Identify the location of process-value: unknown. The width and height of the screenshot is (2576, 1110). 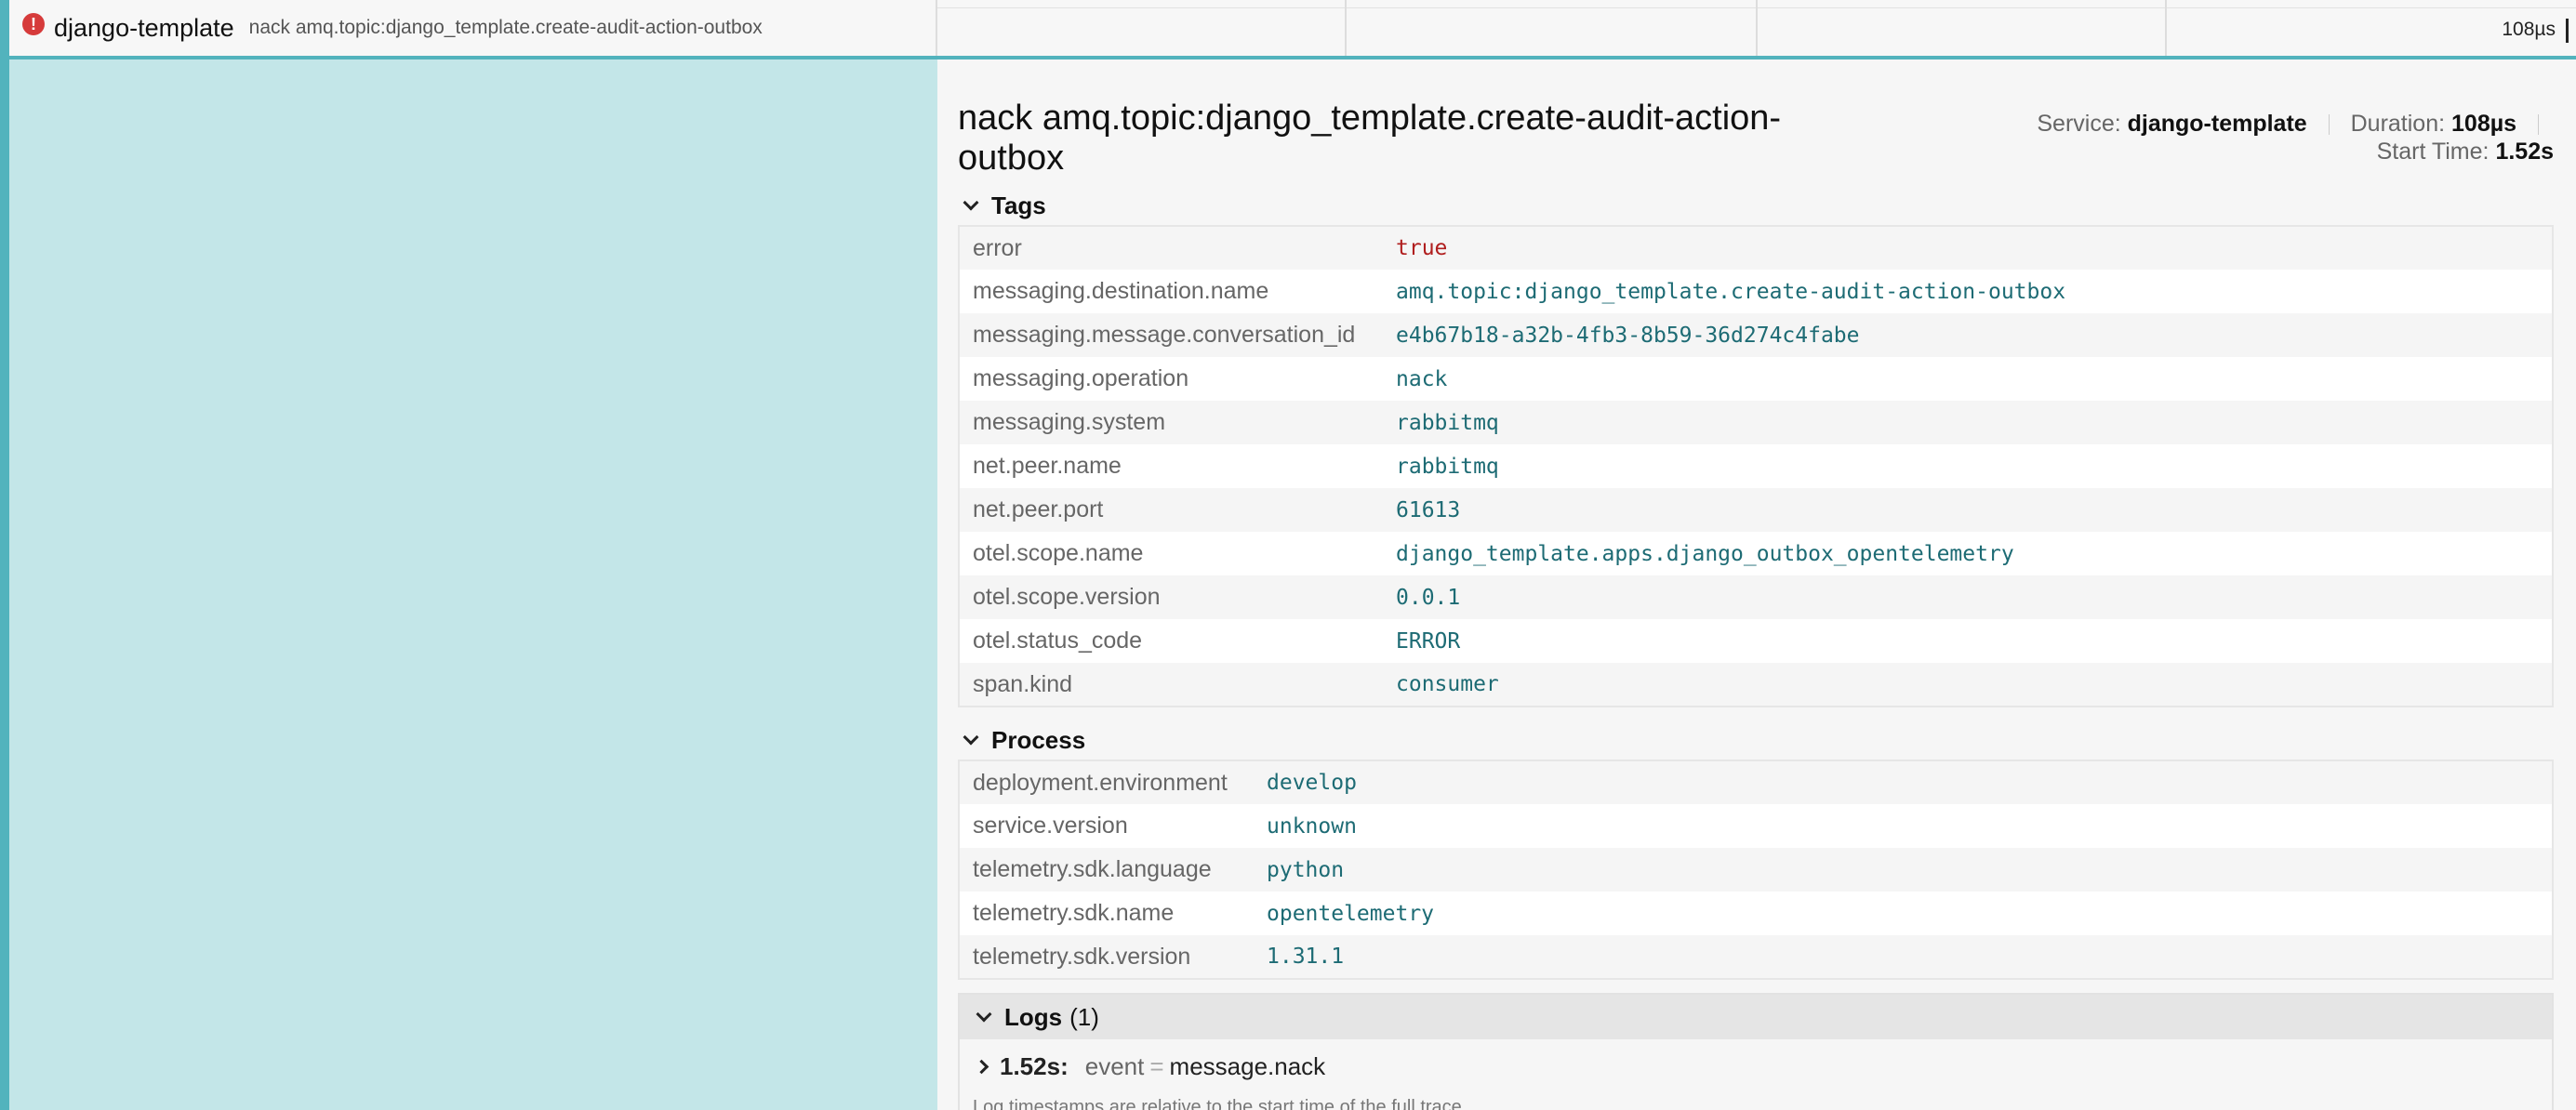
(1903, 826).